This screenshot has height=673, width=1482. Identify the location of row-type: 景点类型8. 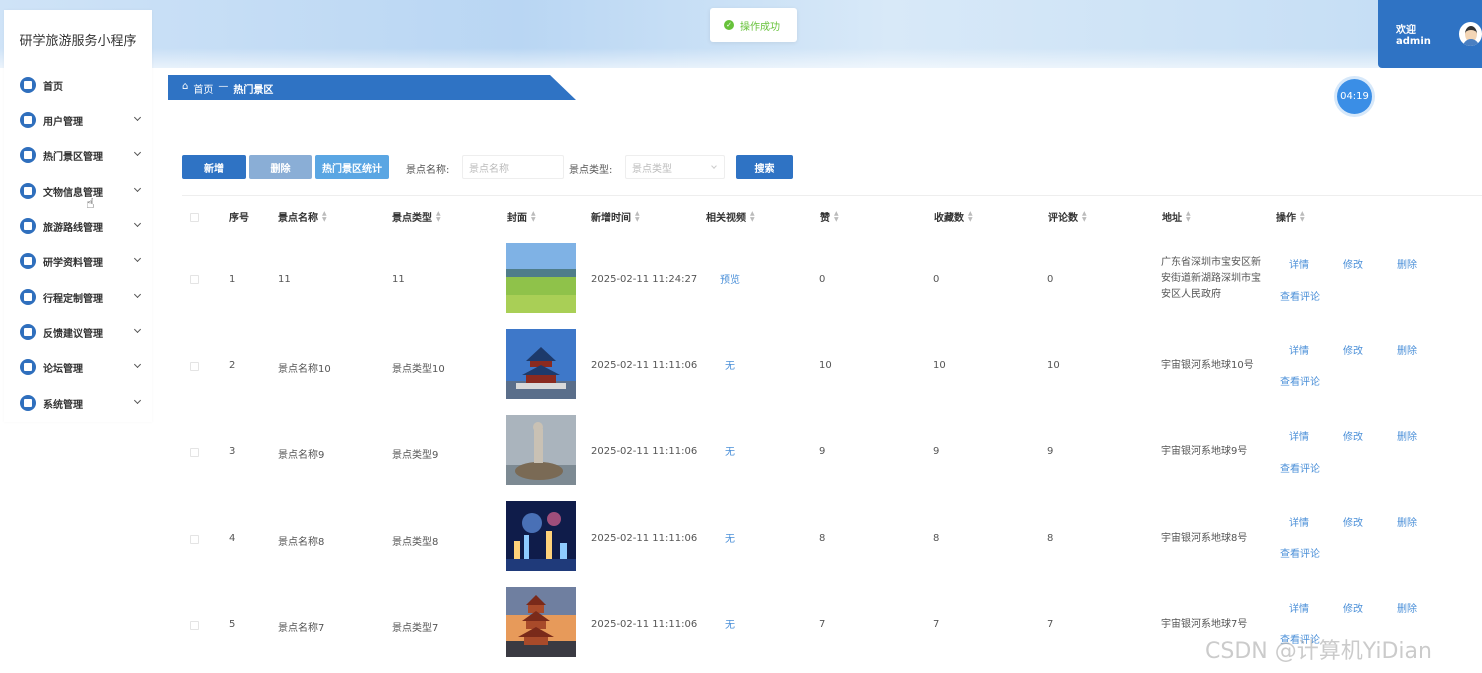
(415, 542).